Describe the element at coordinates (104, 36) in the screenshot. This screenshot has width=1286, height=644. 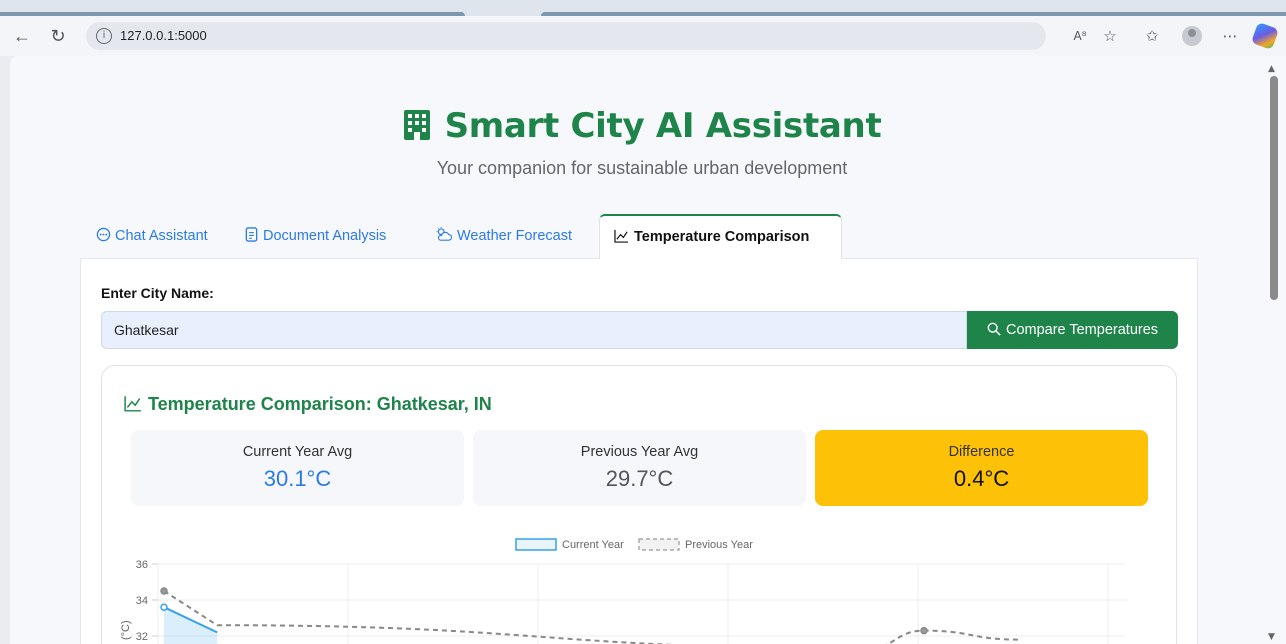
I see `info-icon: i` at that location.